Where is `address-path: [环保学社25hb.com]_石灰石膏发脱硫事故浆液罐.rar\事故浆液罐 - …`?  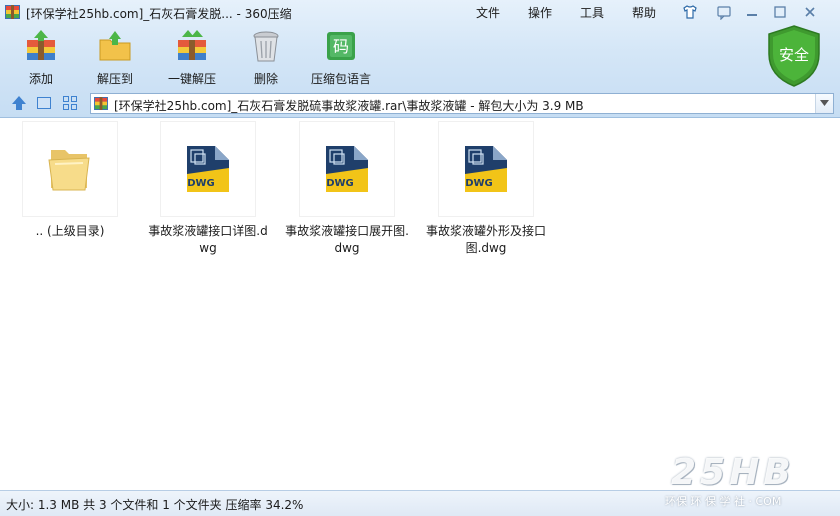
address-path: [环保学社25hb.com]_石灰石膏发脱硫事故浆液罐.rar\事故浆液罐 - … is located at coordinates (349, 106).